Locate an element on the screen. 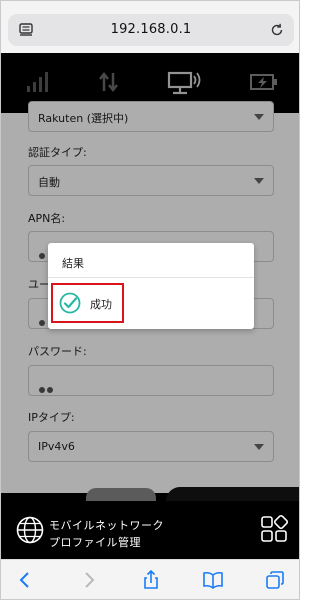  forward-icon is located at coordinates (89, 580).